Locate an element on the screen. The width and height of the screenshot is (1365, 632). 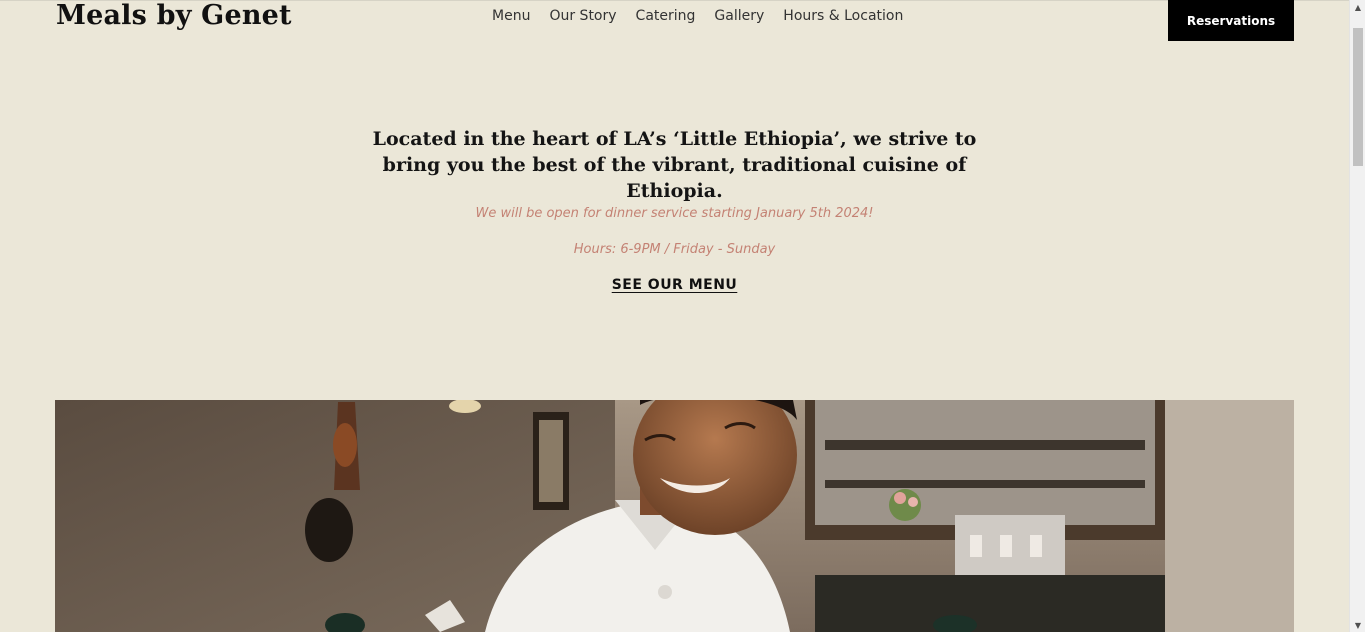
scroll-down-arrow-icon: ▼ is located at coordinates (1357, 625).